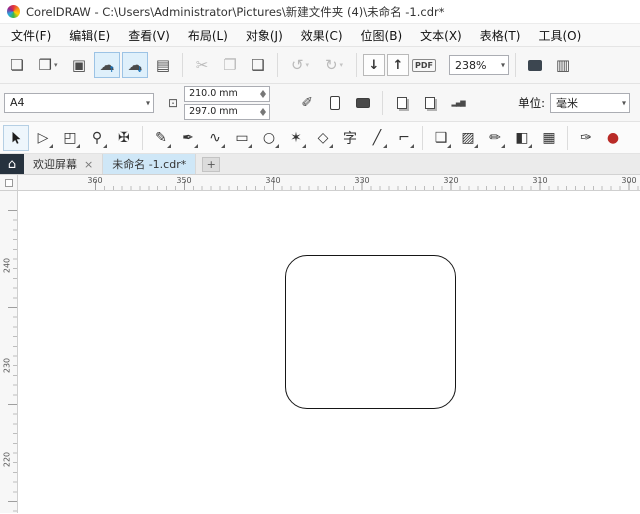  I want to click on smart-fill-tool-icon: ▦, so click(549, 137).